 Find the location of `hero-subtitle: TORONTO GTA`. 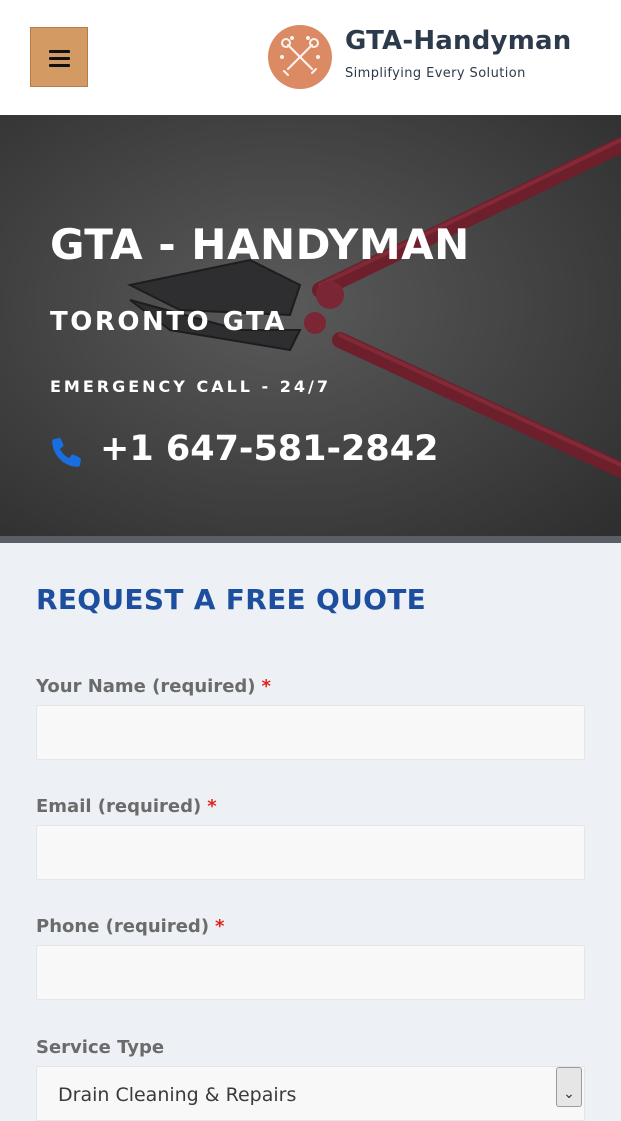

hero-subtitle: TORONTO GTA is located at coordinates (168, 322).